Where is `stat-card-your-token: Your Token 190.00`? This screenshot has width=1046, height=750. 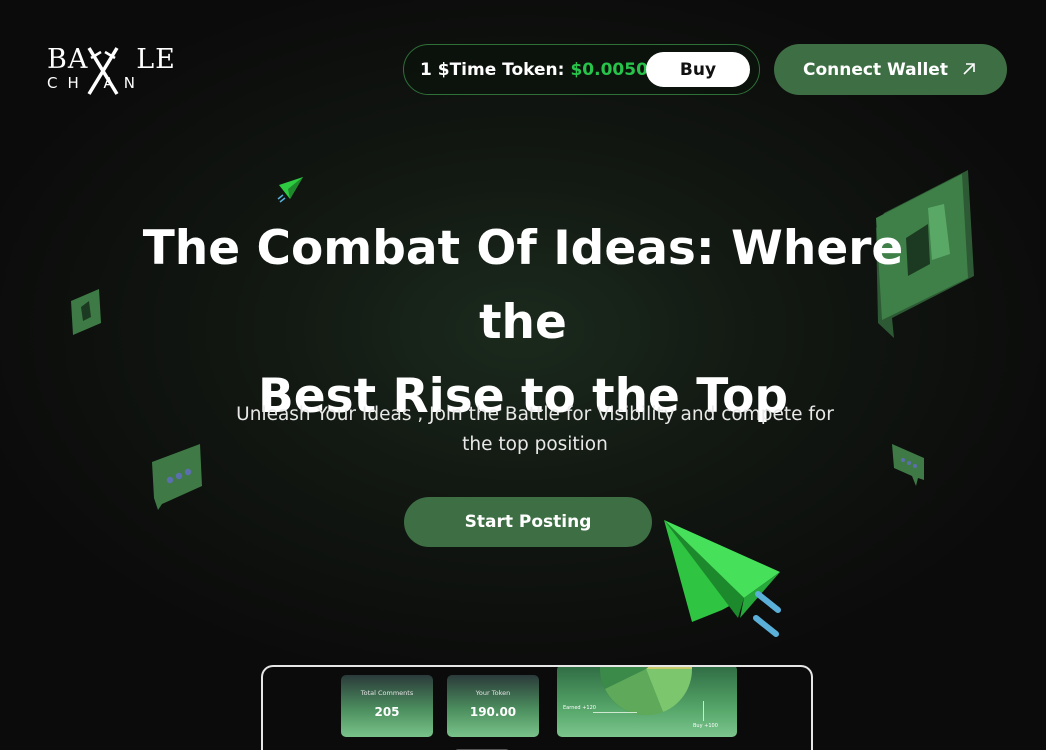
stat-card-your-token: Your Token 190.00 is located at coordinates (493, 706).